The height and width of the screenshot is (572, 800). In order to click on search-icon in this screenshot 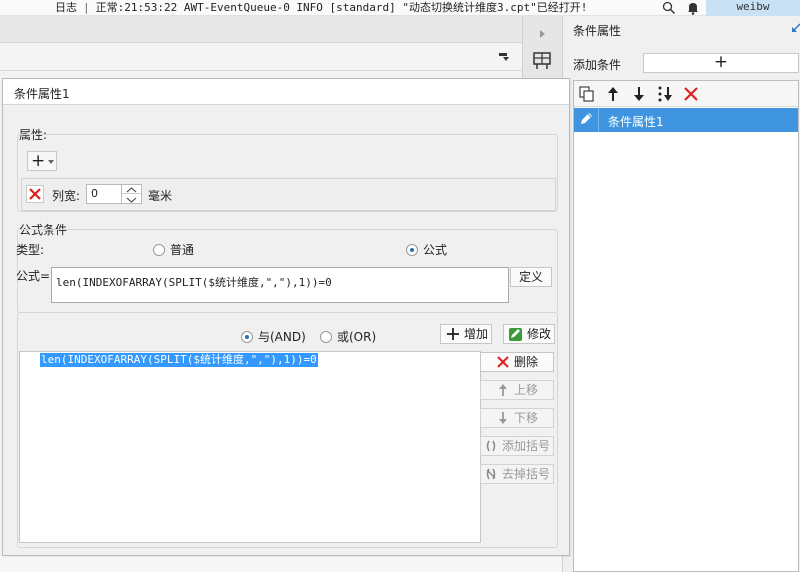, I will do `click(669, 8)`.